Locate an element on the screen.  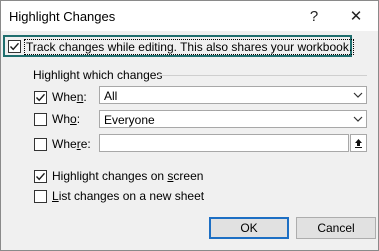
upload-arrow-icon is located at coordinates (358, 143).